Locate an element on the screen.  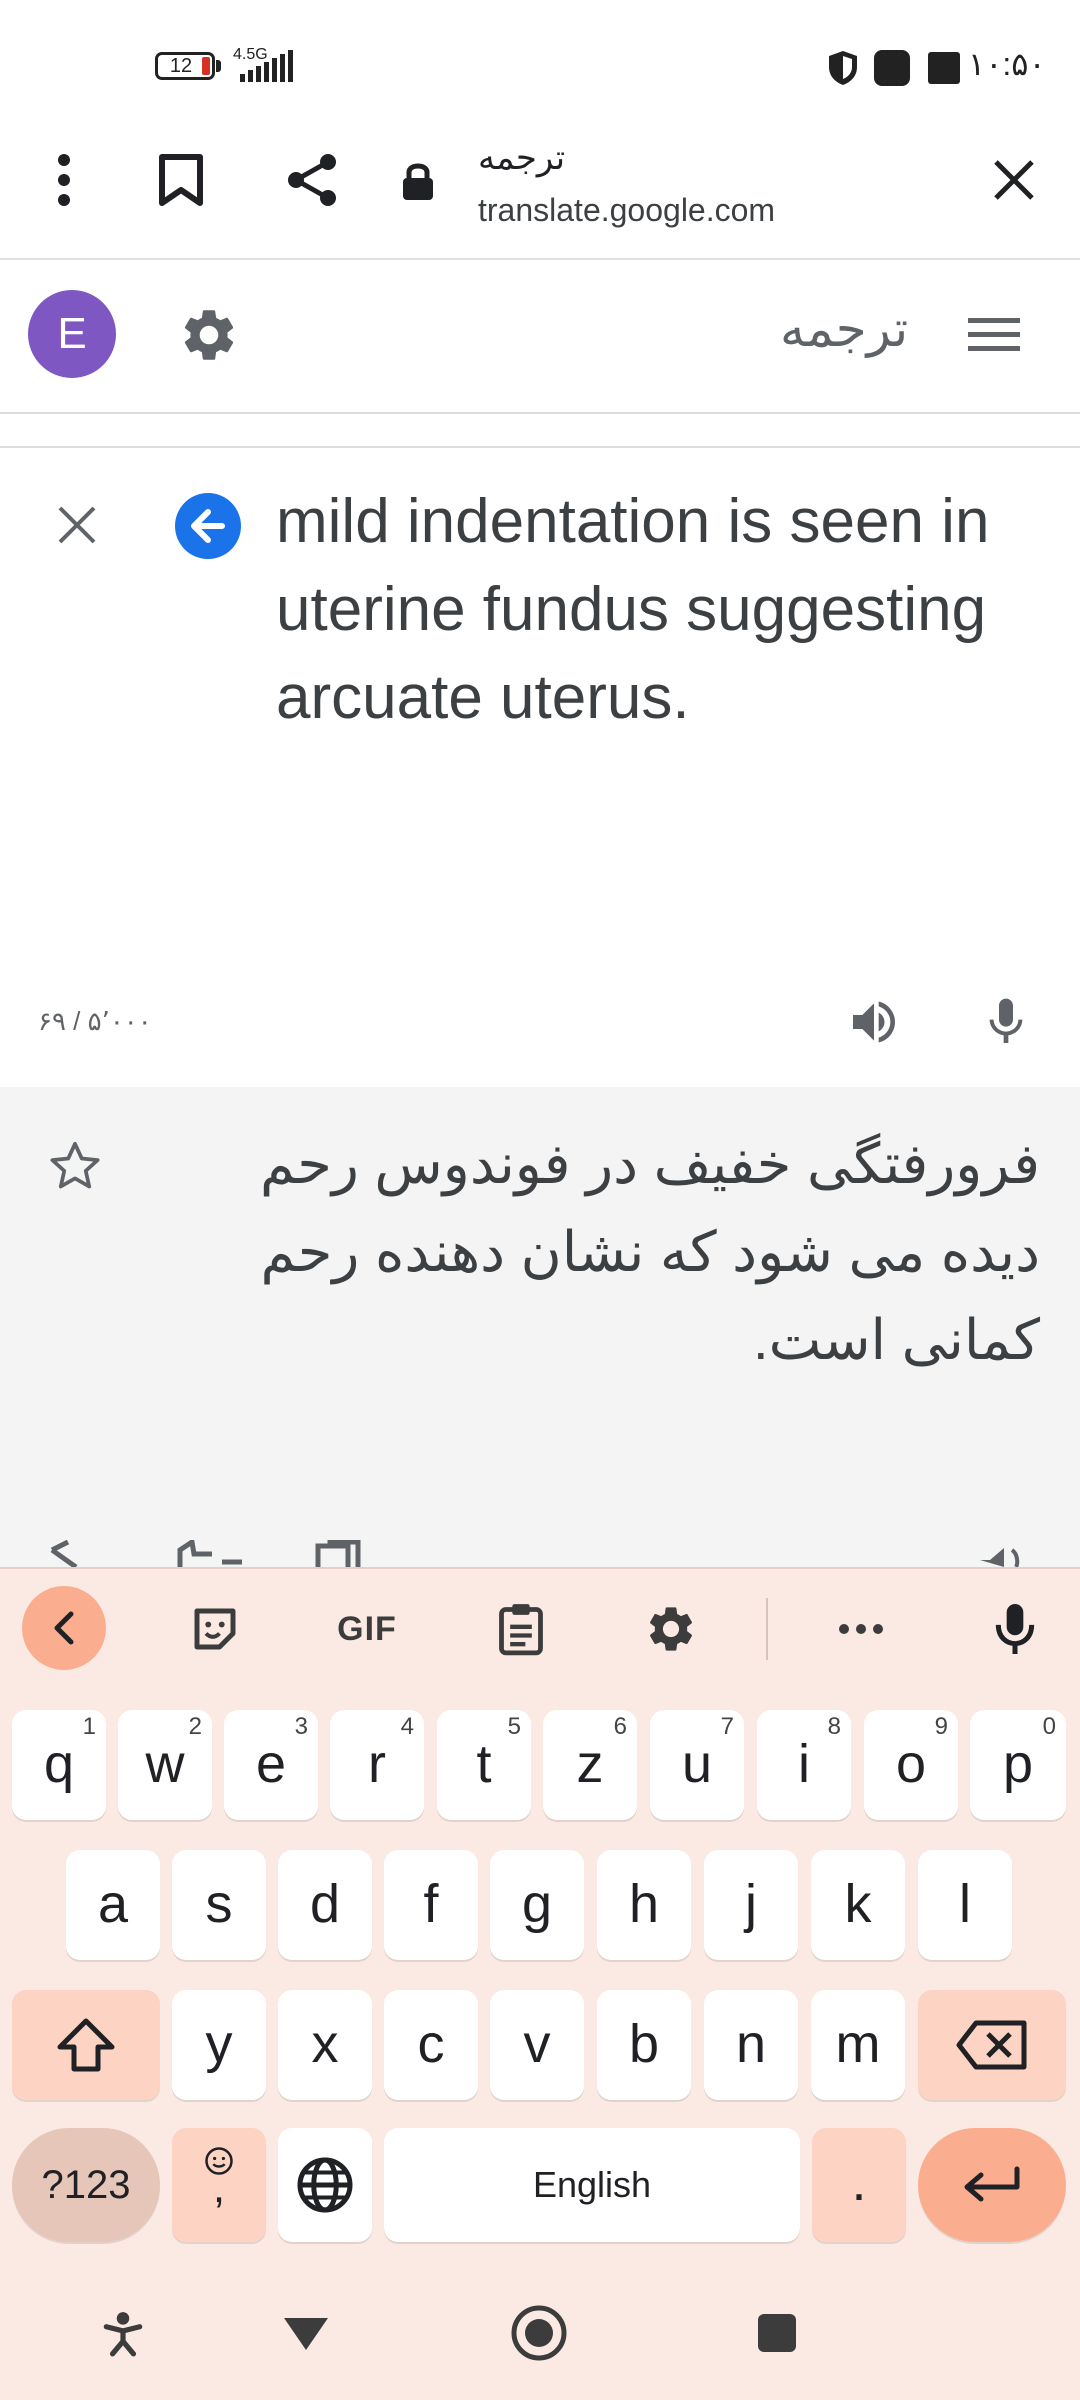
key-label: g is located at coordinates (537, 1904).